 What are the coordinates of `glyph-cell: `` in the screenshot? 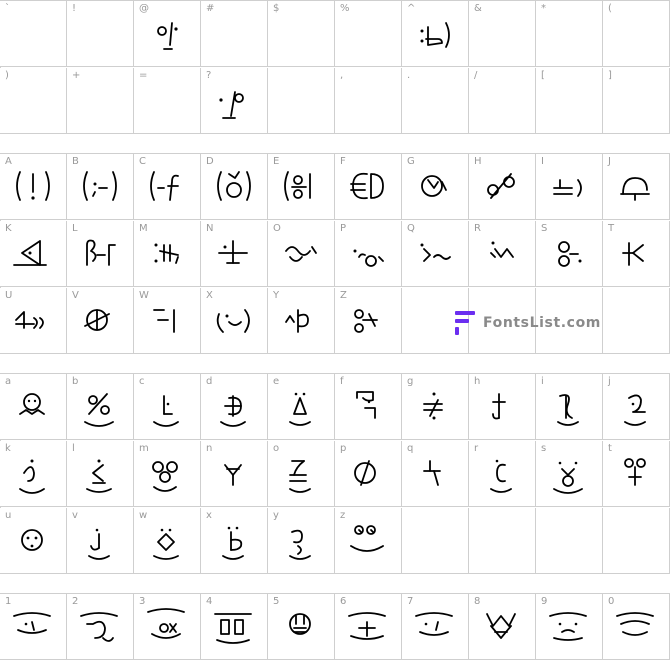 It's located at (33, 34).